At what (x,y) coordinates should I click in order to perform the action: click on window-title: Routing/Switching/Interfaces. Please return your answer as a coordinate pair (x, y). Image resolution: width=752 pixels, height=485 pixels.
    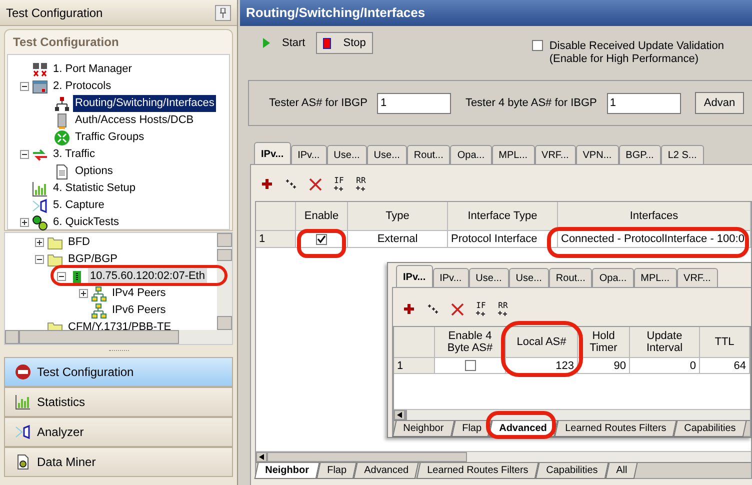
    Looking at the image, I should click on (336, 13).